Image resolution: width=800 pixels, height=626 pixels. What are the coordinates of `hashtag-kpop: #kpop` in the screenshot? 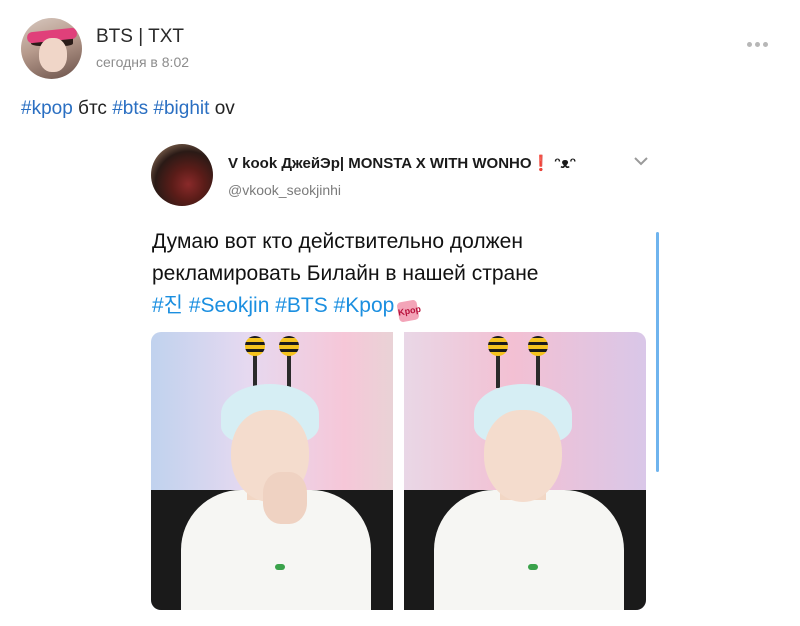 It's located at (47, 108).